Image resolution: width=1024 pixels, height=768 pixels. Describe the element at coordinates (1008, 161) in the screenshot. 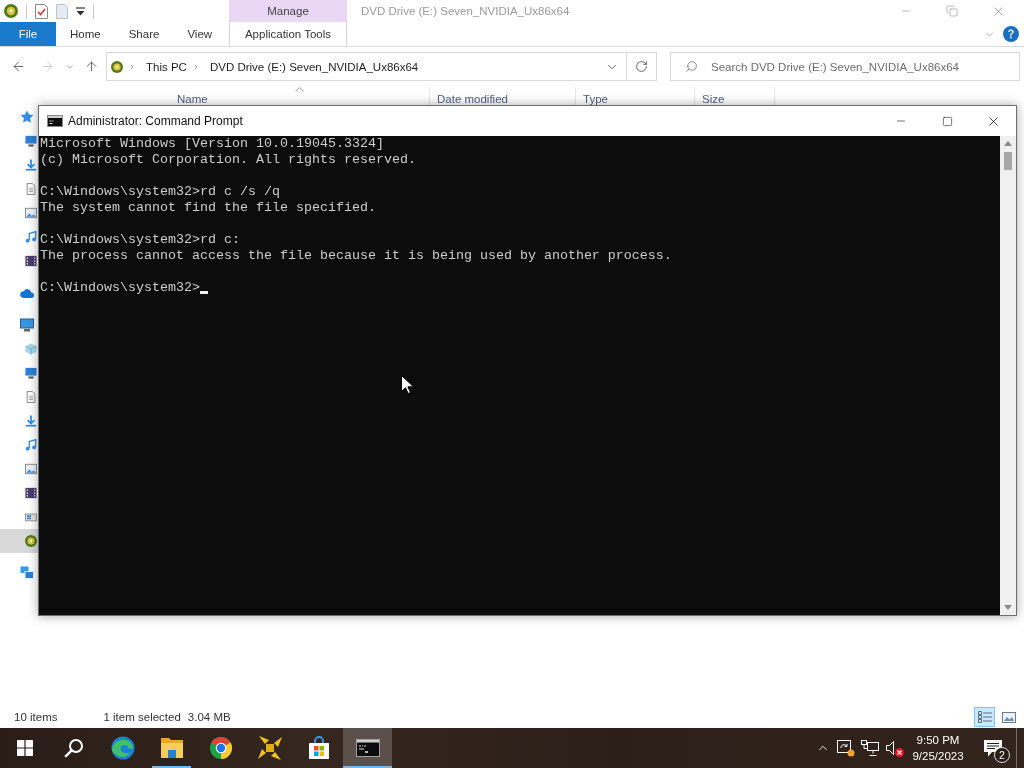

I see `scrollbar-thumb` at that location.